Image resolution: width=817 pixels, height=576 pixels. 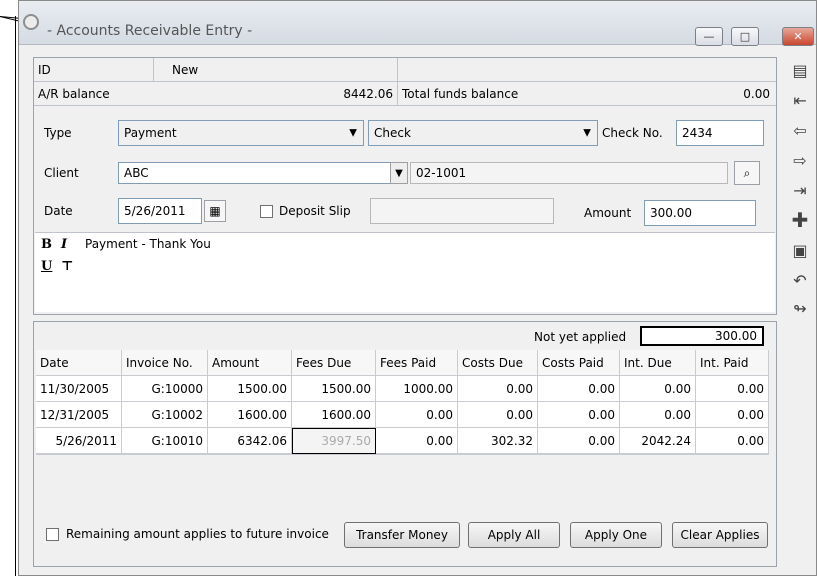 I want to click on cell-fees-due: 1500.00, so click(x=334, y=389).